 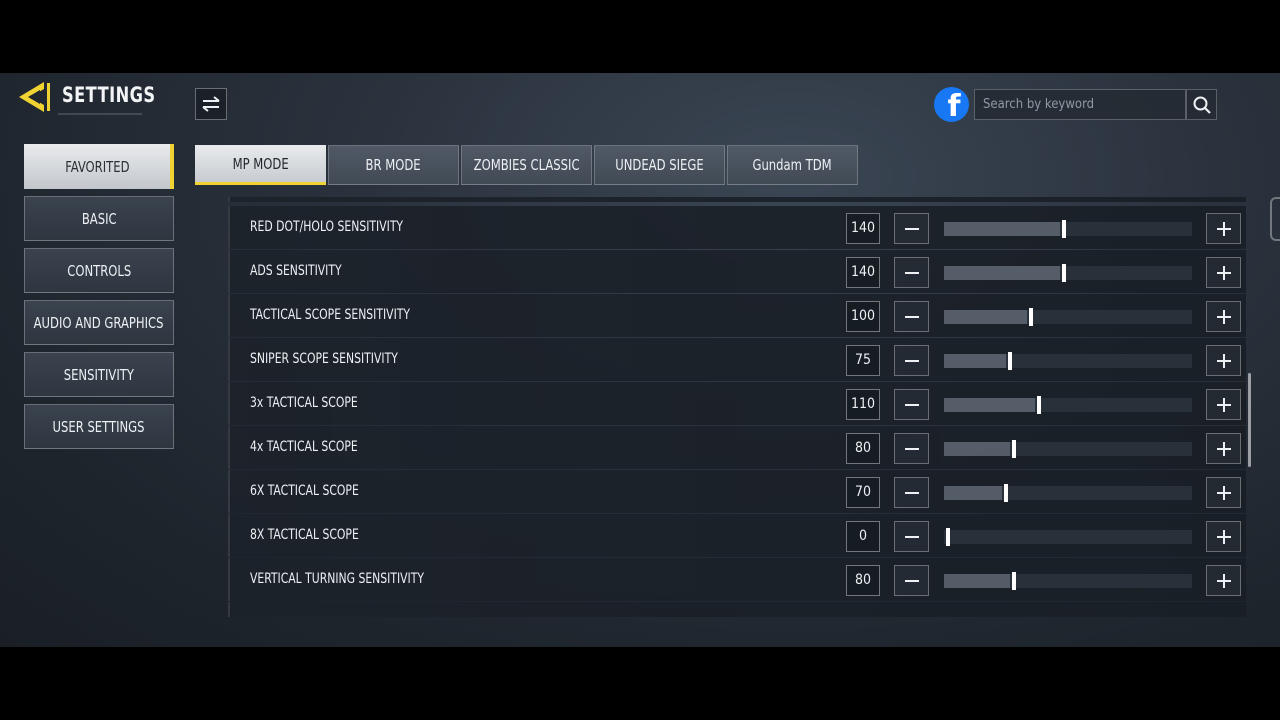 What do you see at coordinates (863, 404) in the screenshot?
I see `setting-value: 110` at bounding box center [863, 404].